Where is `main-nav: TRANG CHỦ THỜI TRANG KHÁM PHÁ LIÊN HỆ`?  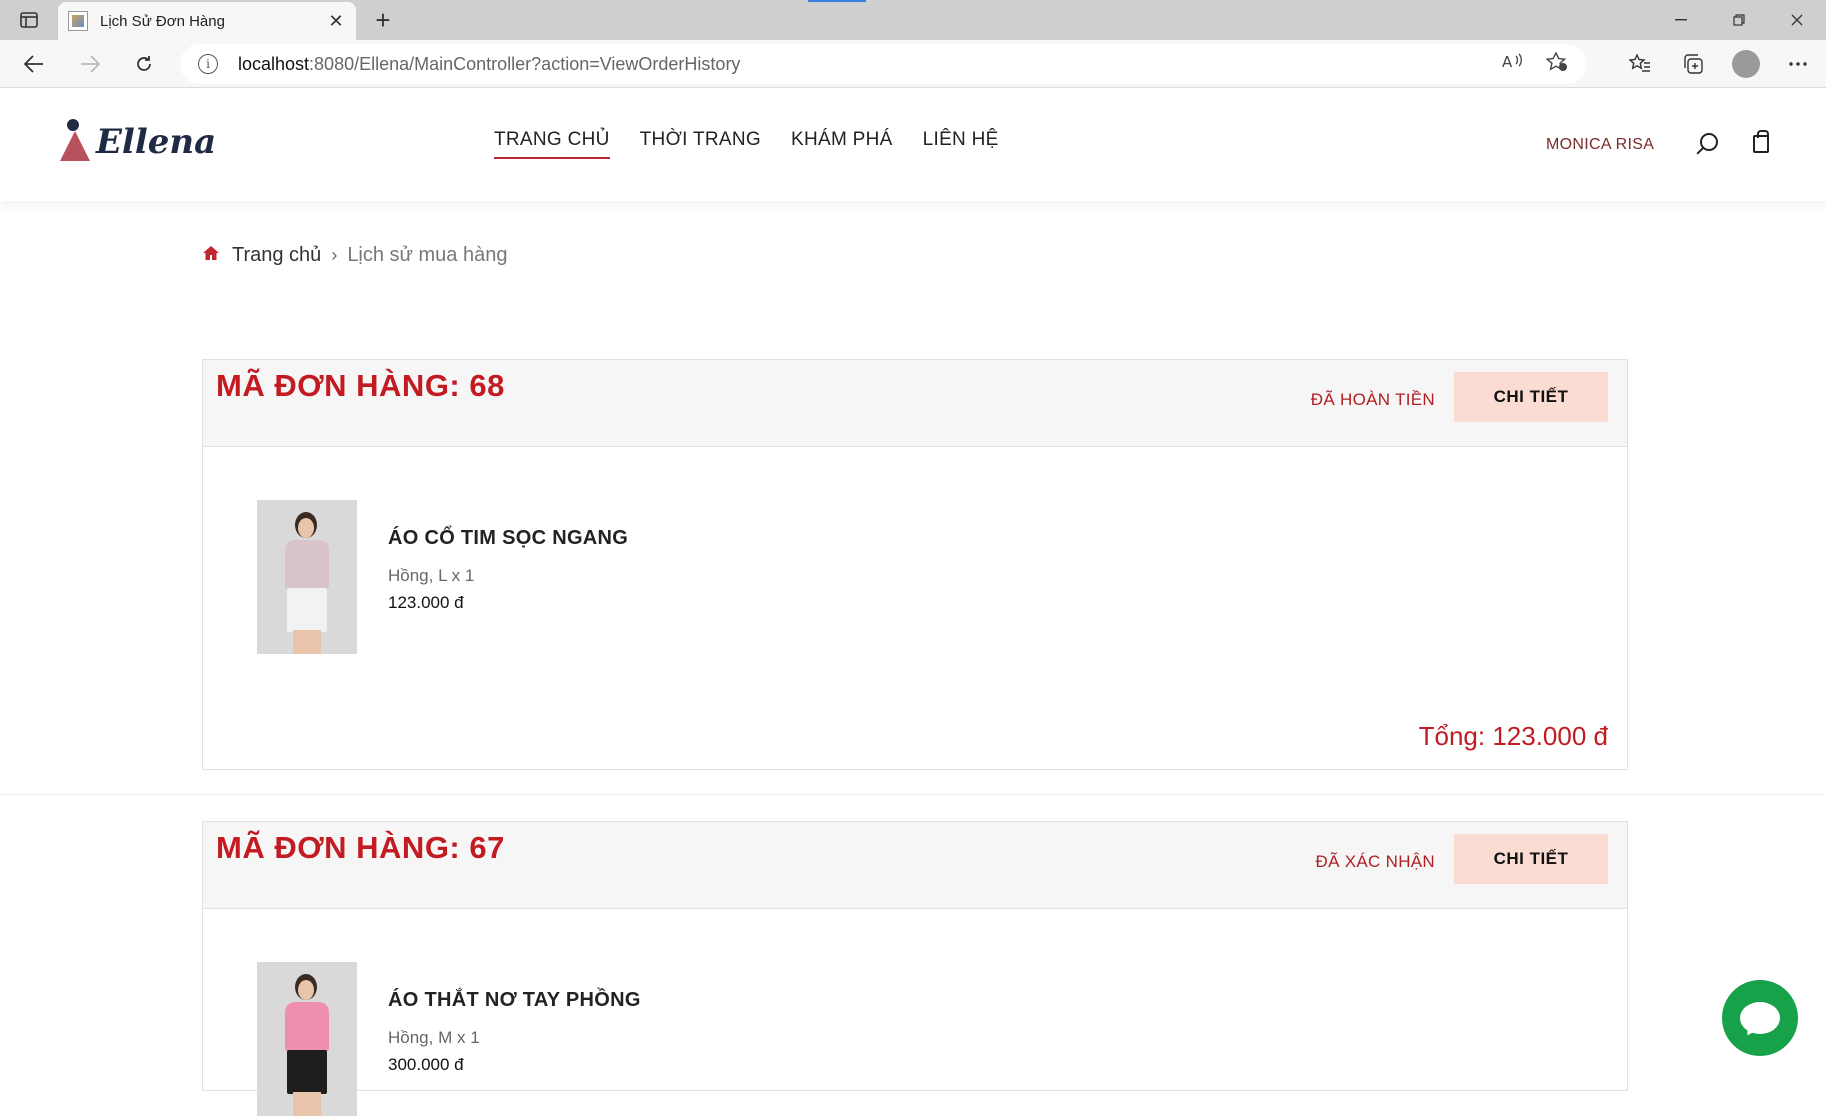 main-nav: TRANG CHỦ THỜI TRANG KHÁM PHÁ LIÊN HỆ is located at coordinates (746, 144).